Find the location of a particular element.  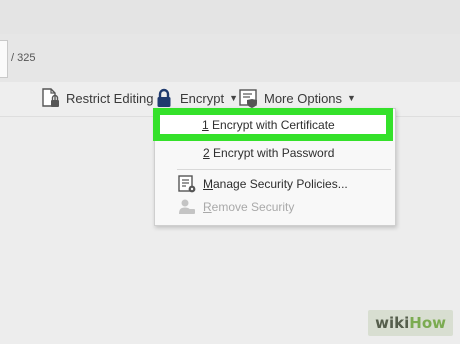

encrypt-button: Encrypt ▼ is located at coordinates (197, 98).